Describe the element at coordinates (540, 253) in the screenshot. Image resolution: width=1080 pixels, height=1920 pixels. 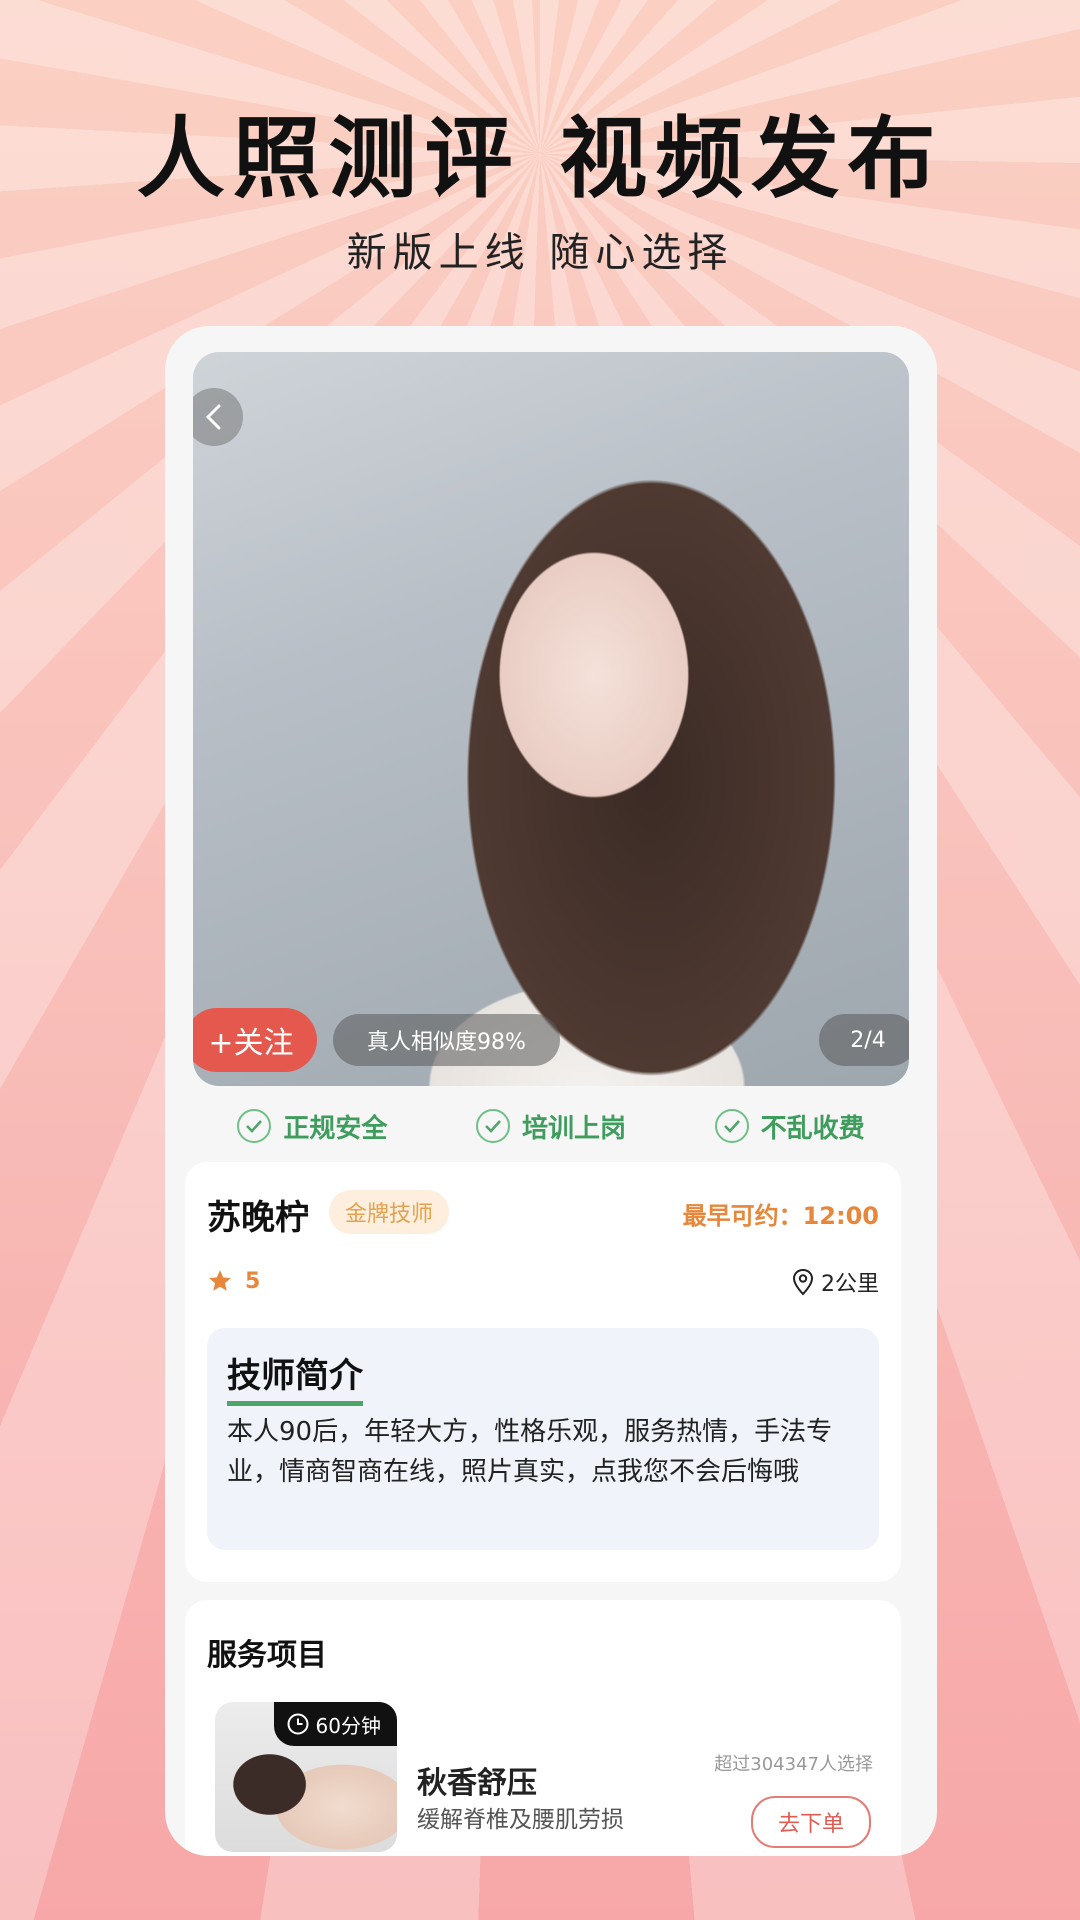
I see `banner-subline: 新版上线 随心选择` at that location.